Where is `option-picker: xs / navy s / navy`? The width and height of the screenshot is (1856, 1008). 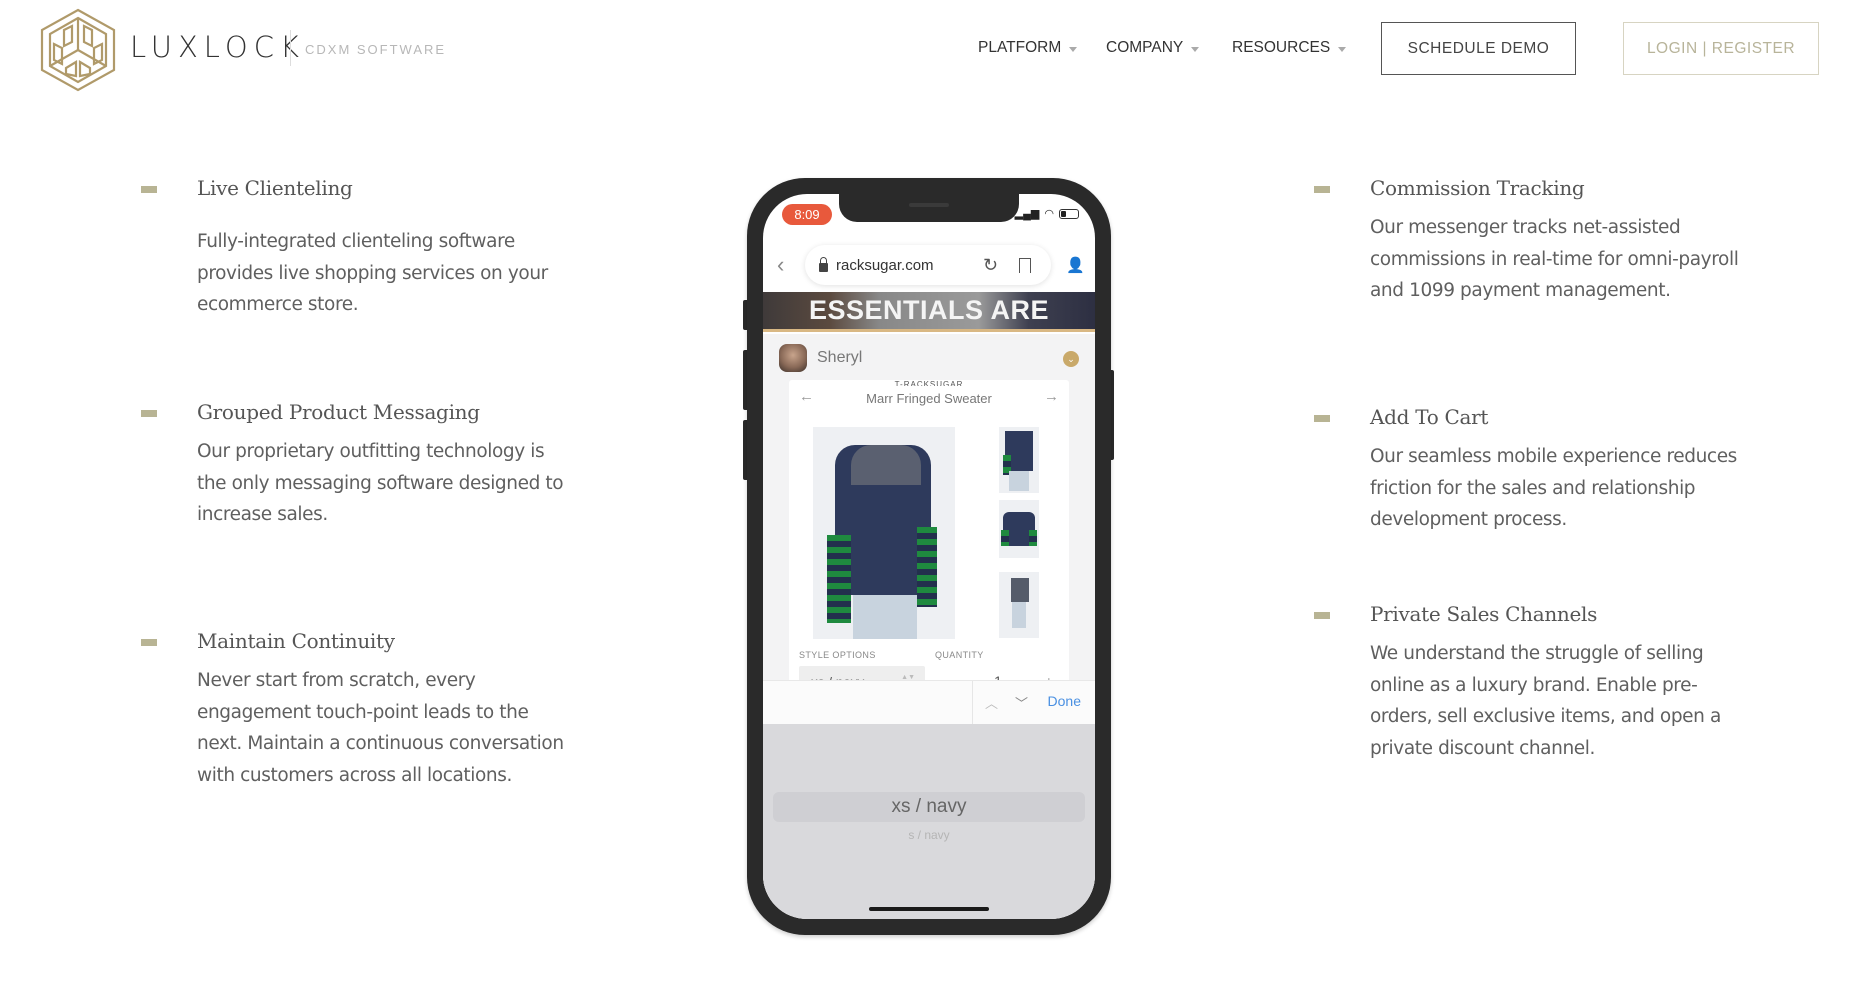
option-picker: xs / navy s / navy is located at coordinates (929, 821).